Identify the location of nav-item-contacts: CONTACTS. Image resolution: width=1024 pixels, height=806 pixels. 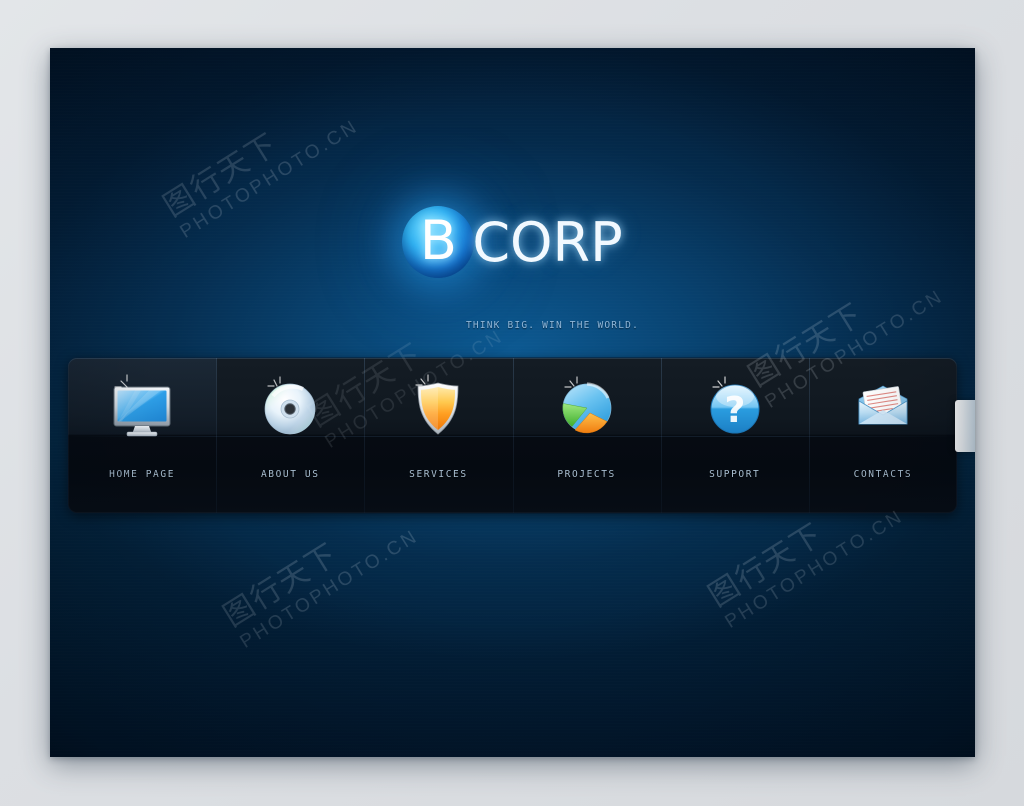
(882, 435).